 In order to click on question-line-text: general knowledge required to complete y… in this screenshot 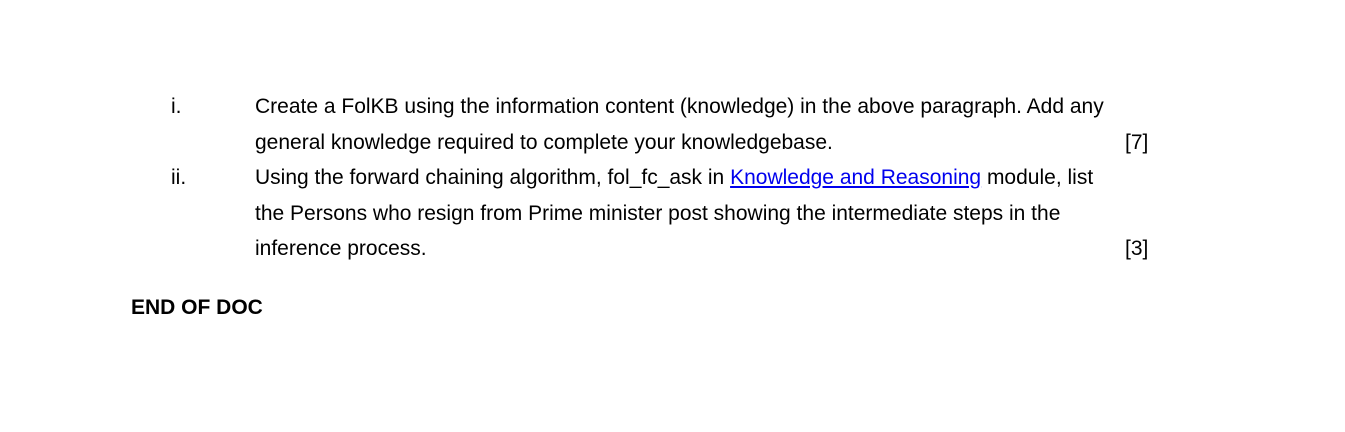, I will do `click(544, 142)`.